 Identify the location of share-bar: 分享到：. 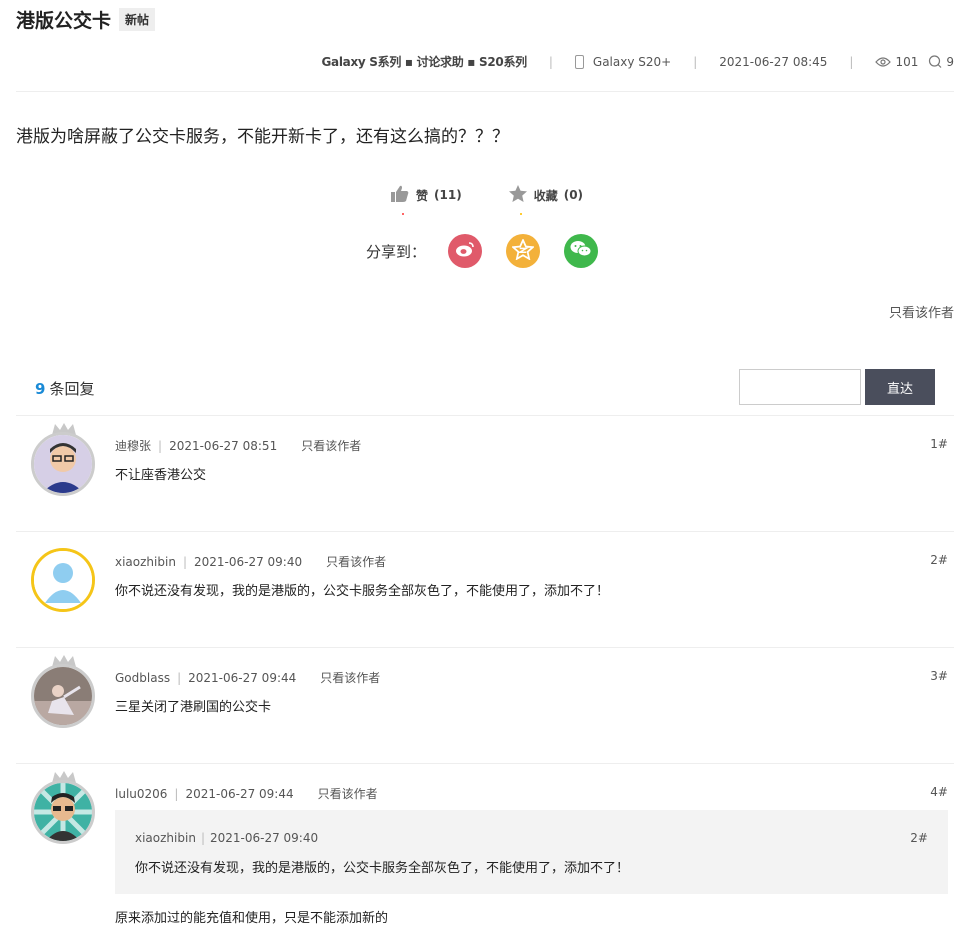
(494, 251).